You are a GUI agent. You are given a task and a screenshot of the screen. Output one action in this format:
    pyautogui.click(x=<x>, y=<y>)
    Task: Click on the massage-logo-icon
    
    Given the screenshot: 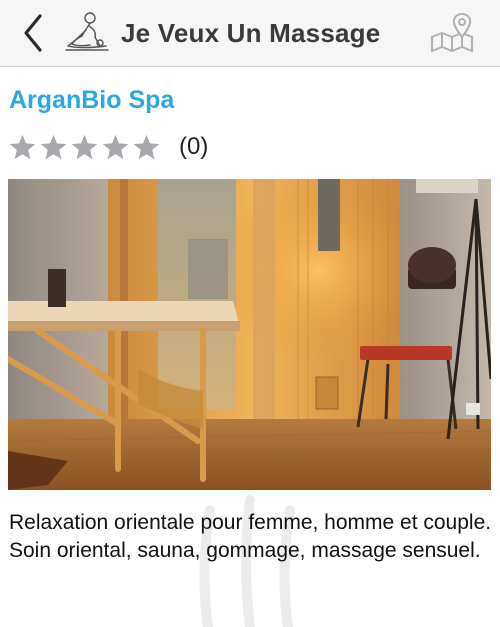 What is the action you would take?
    pyautogui.click(x=87, y=31)
    